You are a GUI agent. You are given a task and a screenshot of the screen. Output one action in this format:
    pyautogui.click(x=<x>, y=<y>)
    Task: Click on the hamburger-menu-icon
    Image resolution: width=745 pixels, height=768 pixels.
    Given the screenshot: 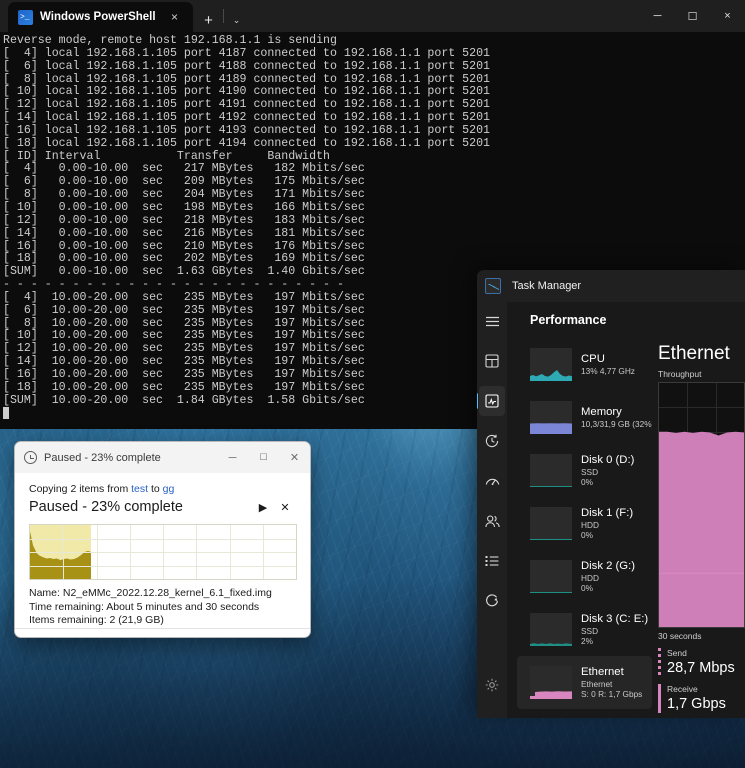 What is the action you would take?
    pyautogui.click(x=492, y=321)
    